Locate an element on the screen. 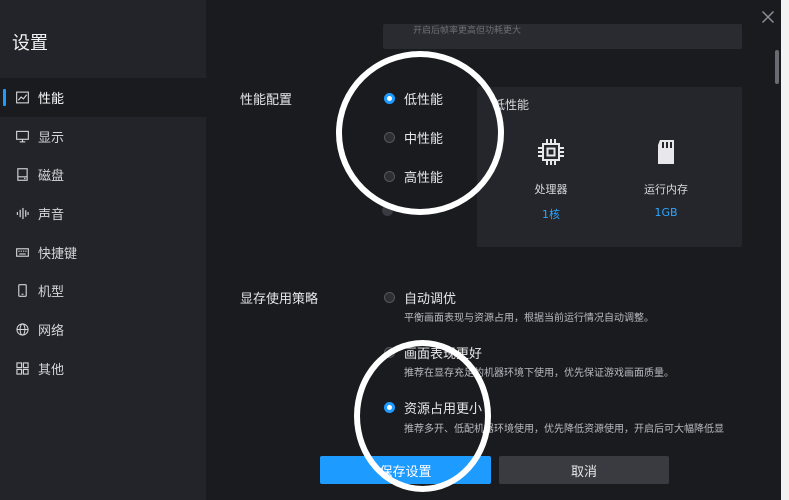 Image resolution: width=789 pixels, height=500 pixels. memory-option-description: 推荐多开、低配机器环境使用，优先降低资源使用，开启后可大幅降低显 is located at coordinates (564, 429).